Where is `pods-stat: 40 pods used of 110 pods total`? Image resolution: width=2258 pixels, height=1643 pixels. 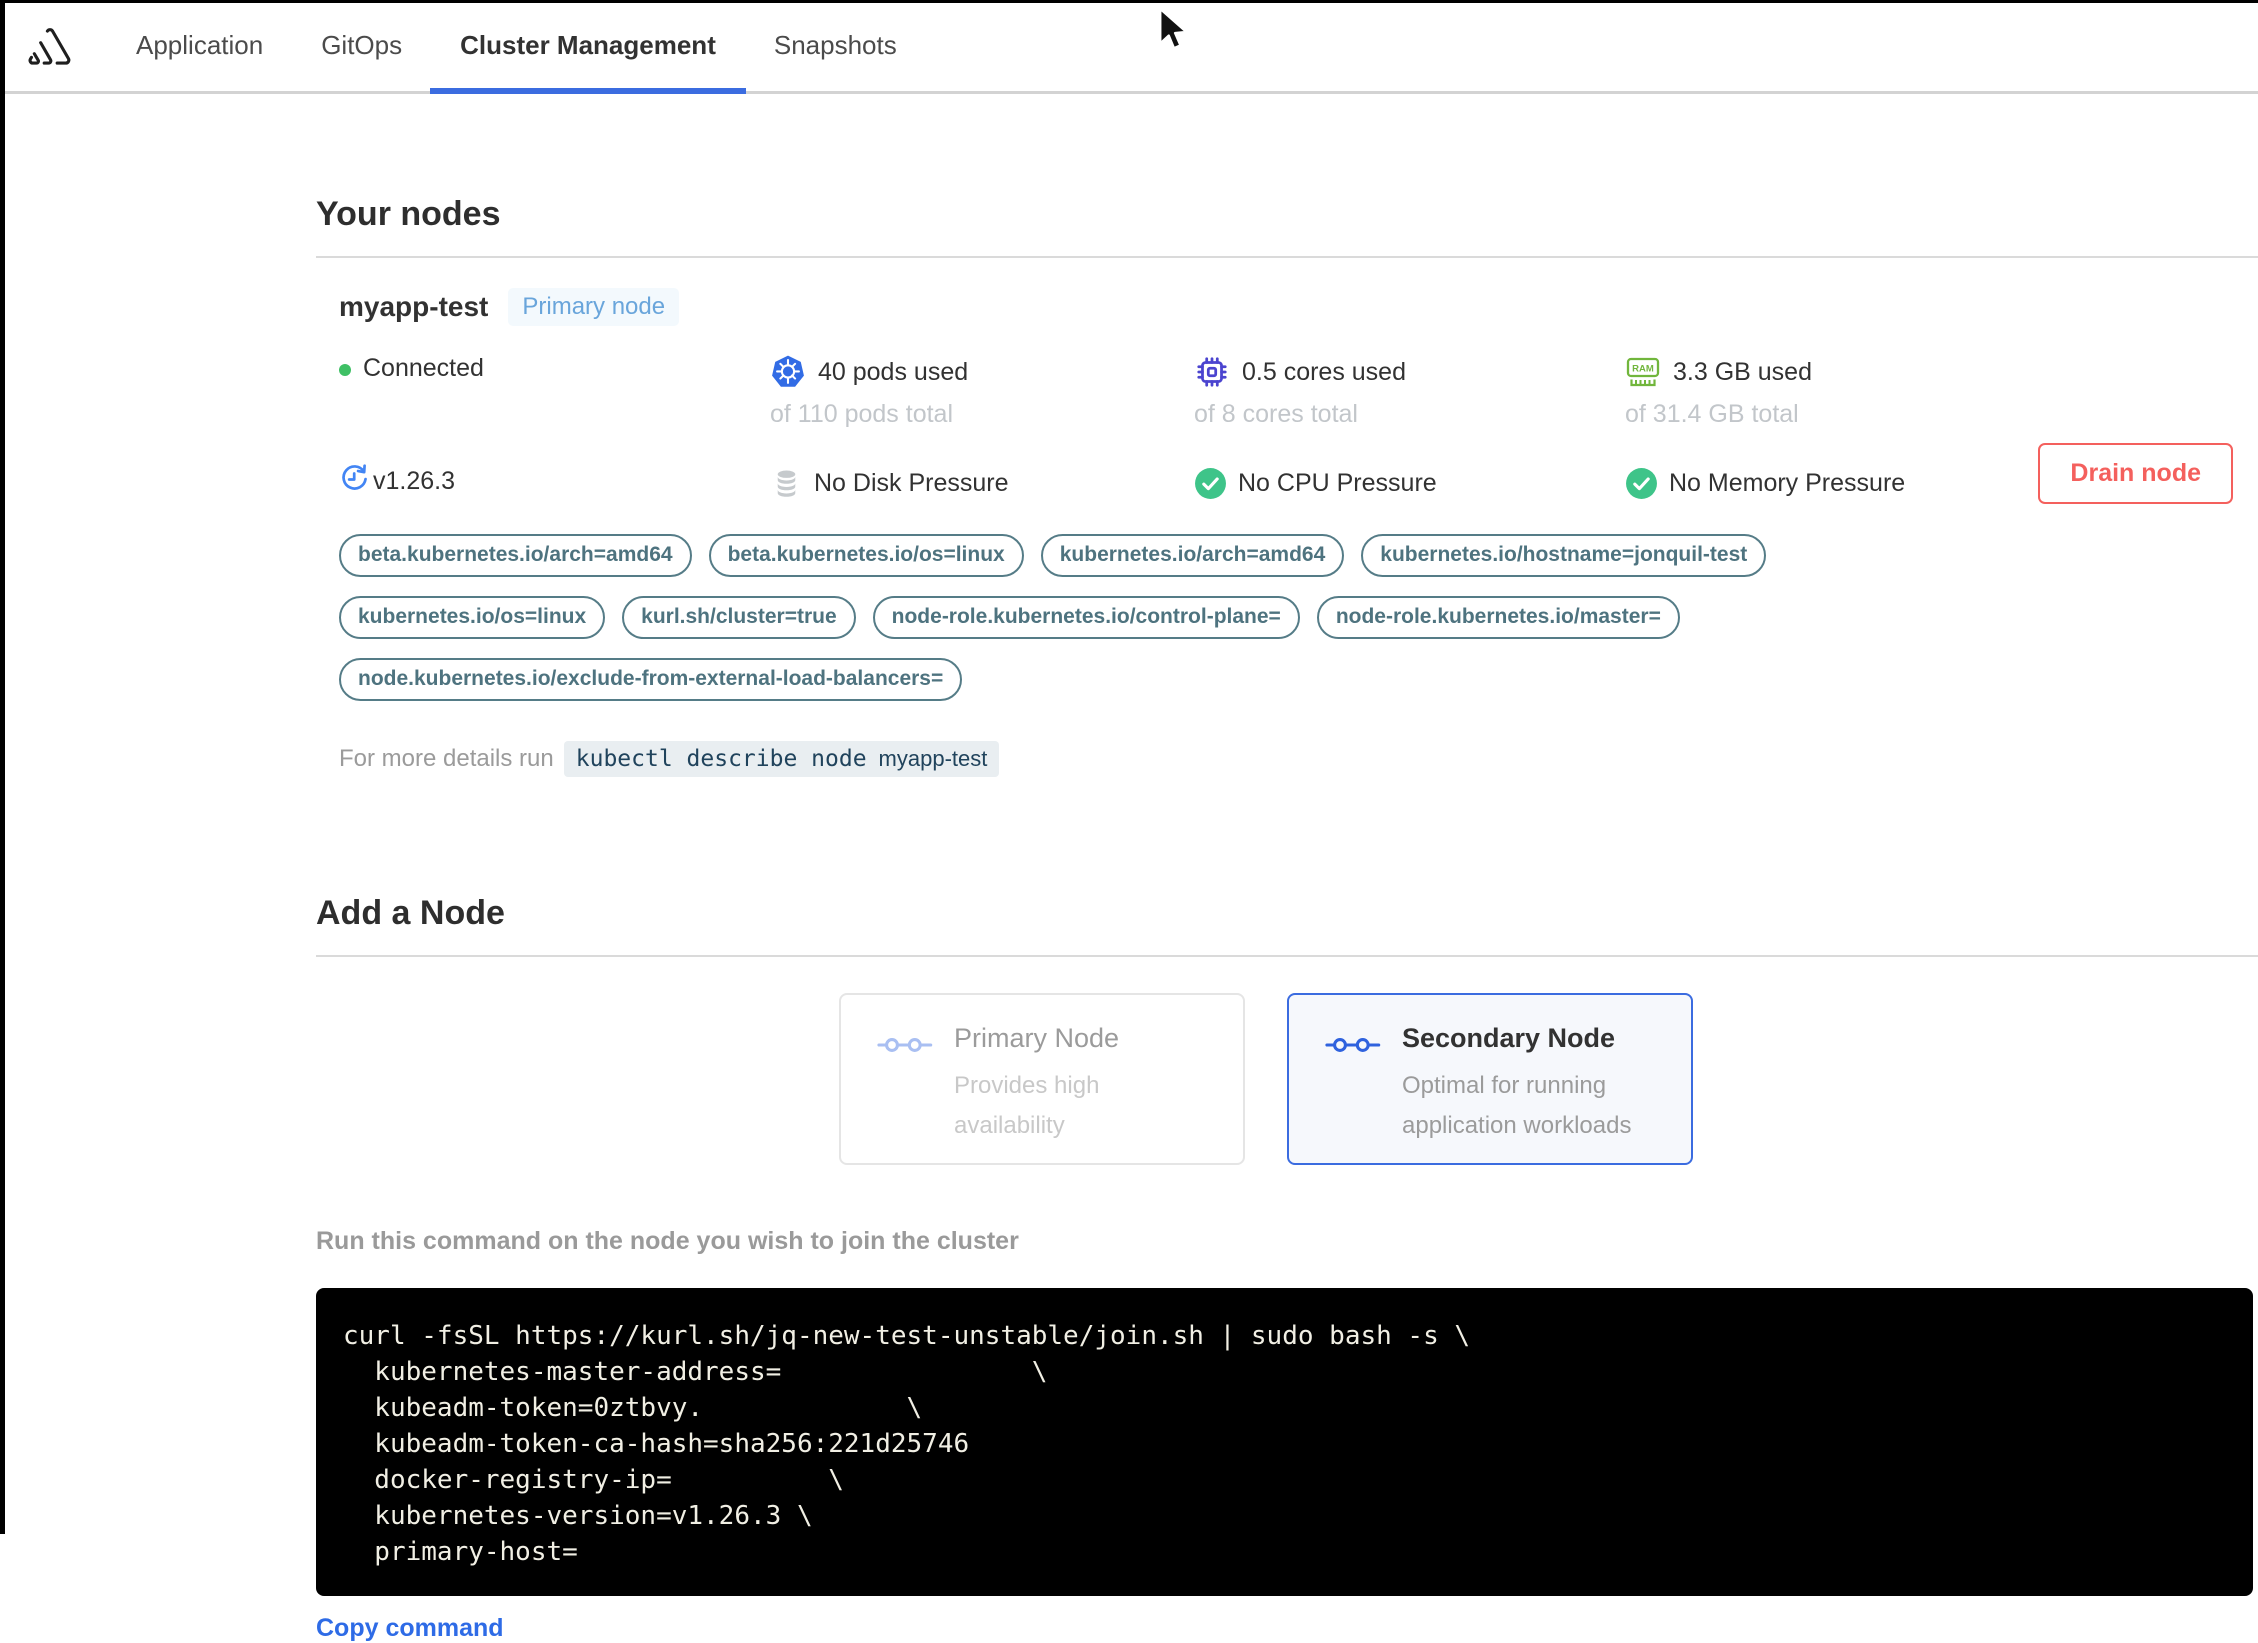 pods-stat: 40 pods used of 110 pods total is located at coordinates (982, 391).